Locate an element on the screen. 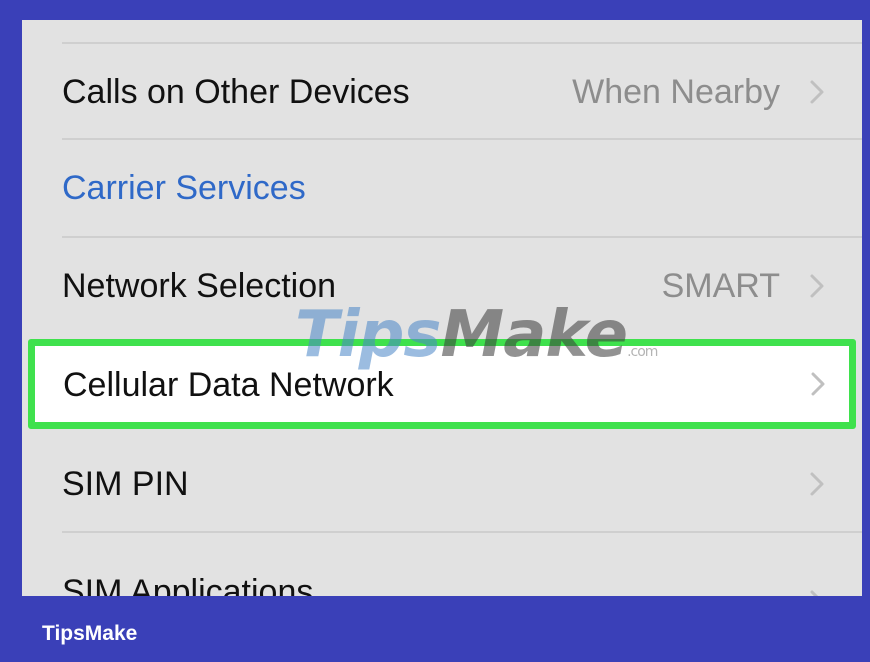 This screenshot has height=662, width=870. row-calls-on-other-devices: Calls on Other Devices When Nearby is located at coordinates (442, 92).